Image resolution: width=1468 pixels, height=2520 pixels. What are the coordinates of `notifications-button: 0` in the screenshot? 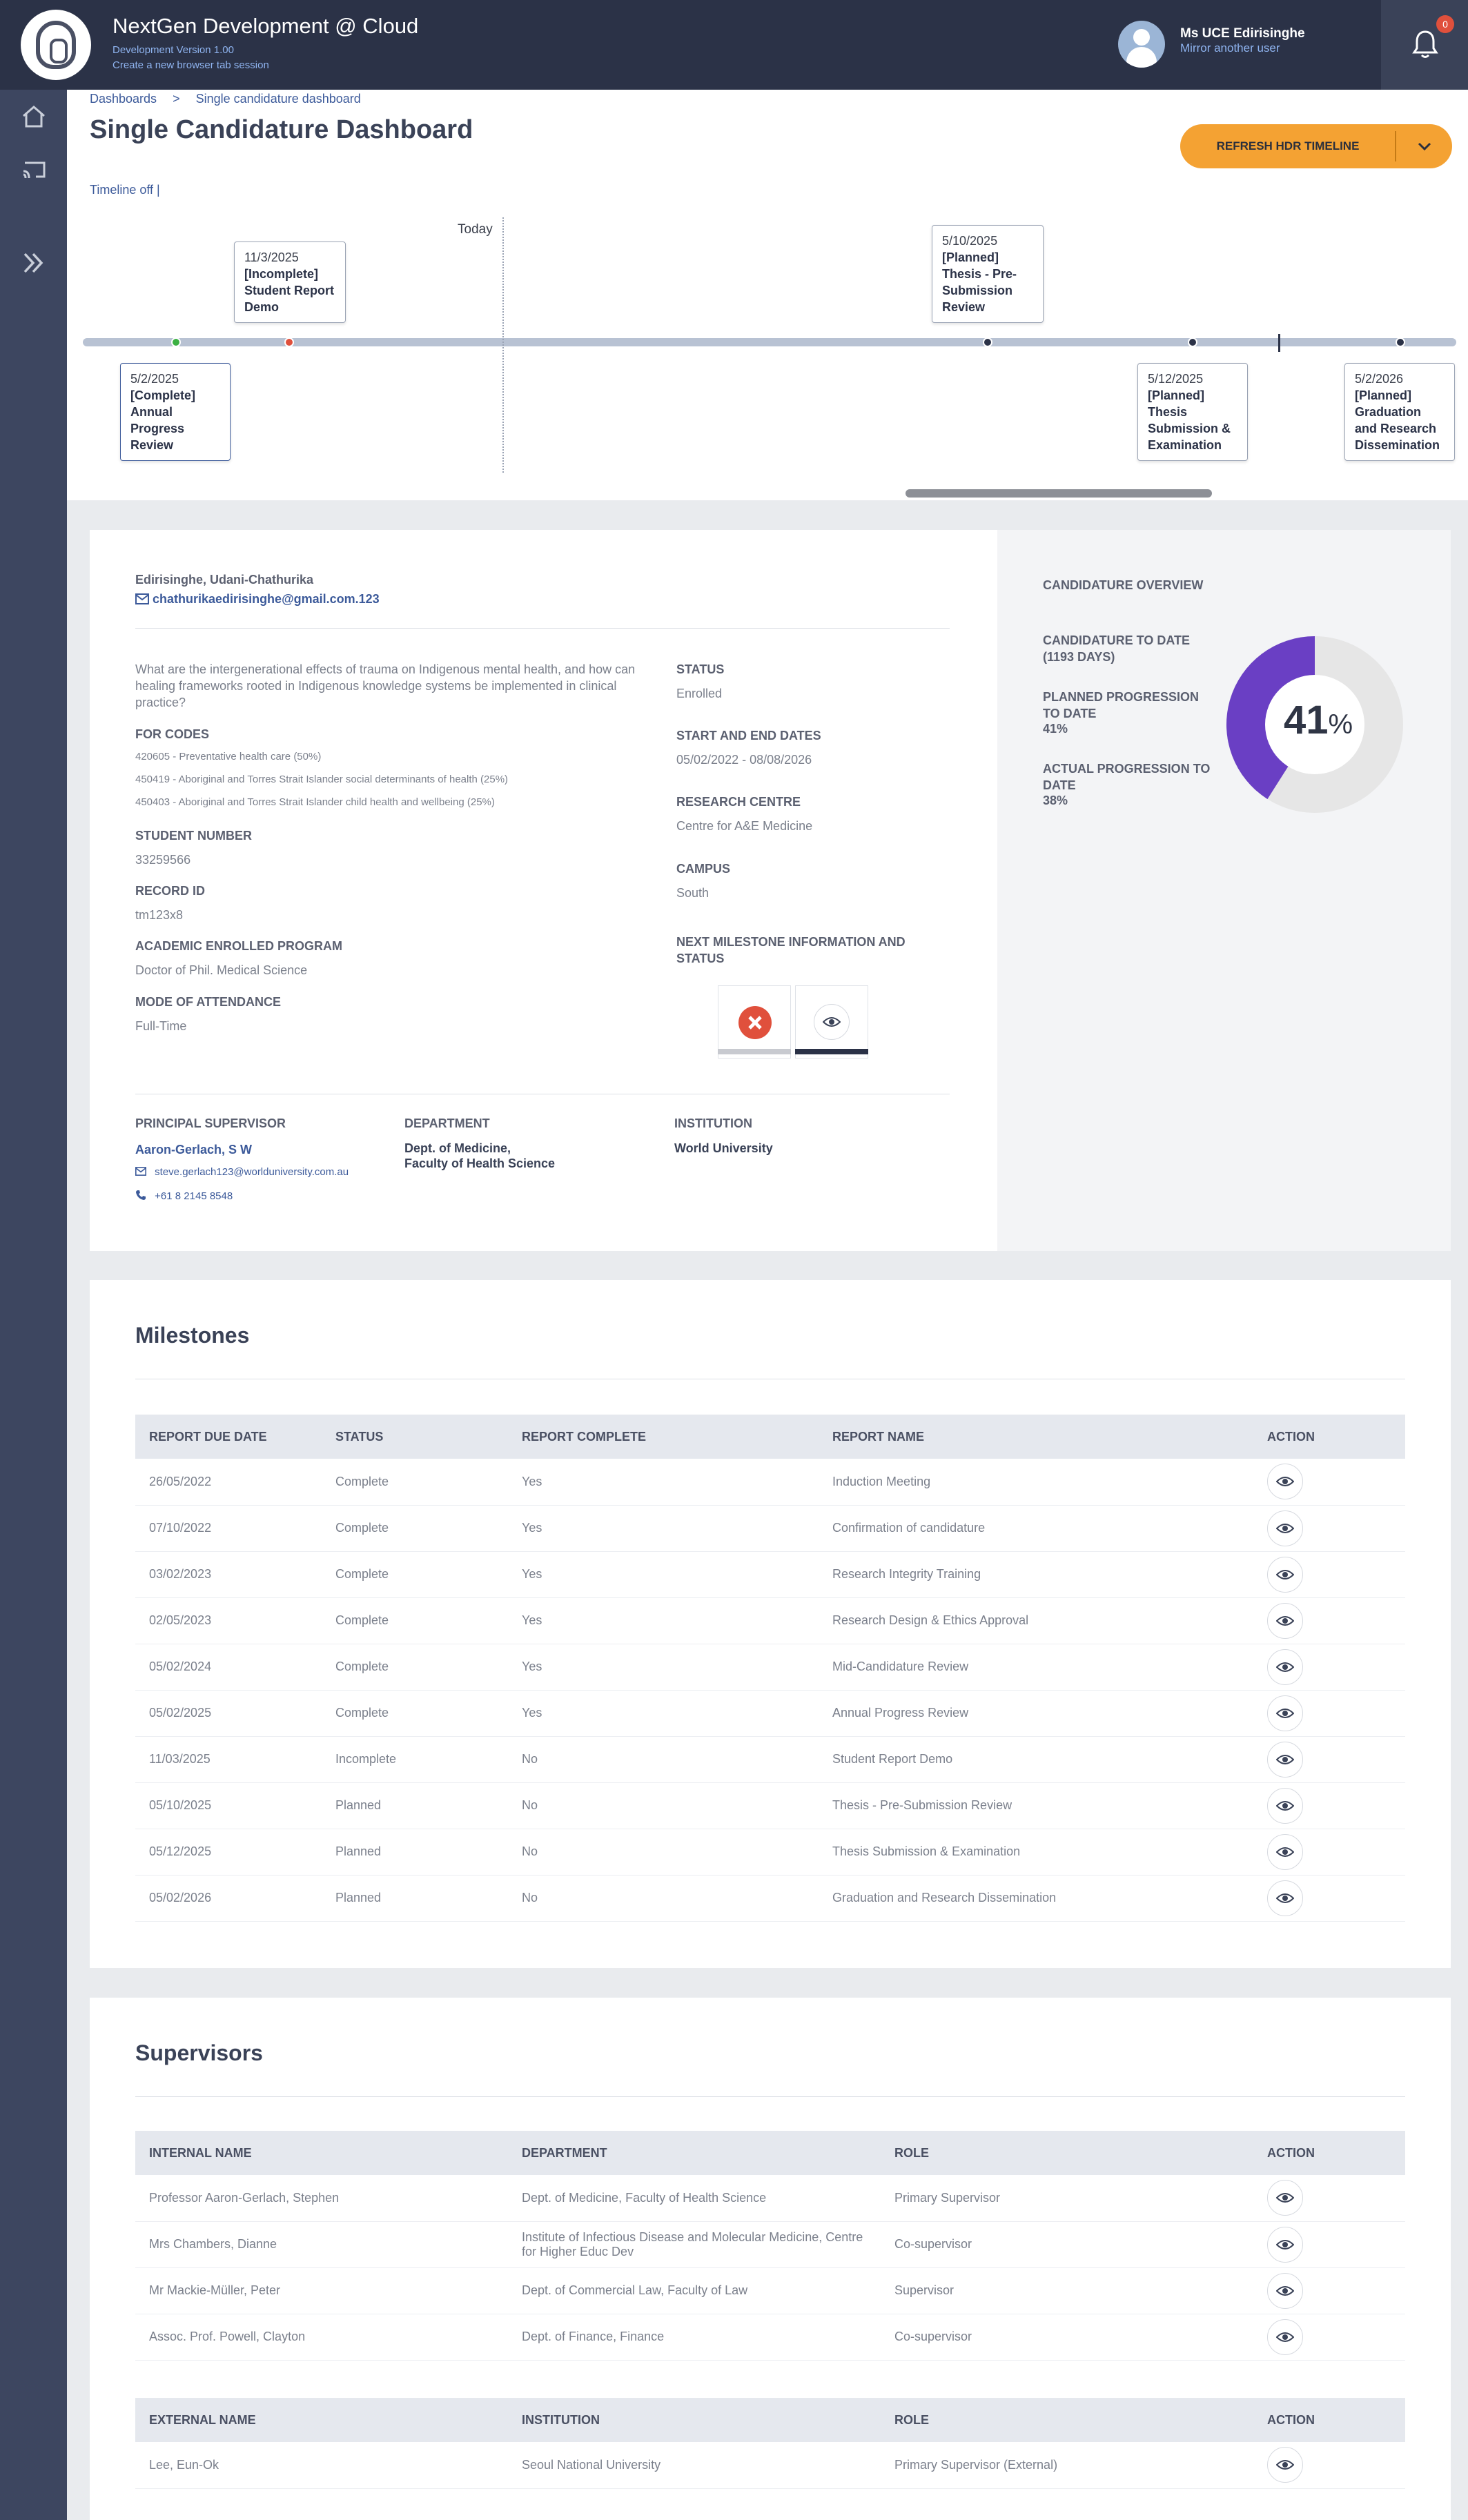 It's located at (1424, 45).